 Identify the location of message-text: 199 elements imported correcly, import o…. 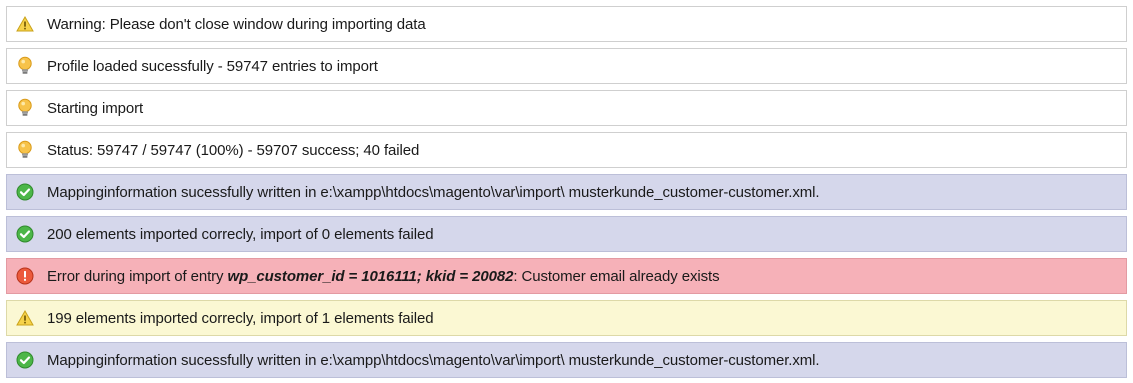
(240, 318).